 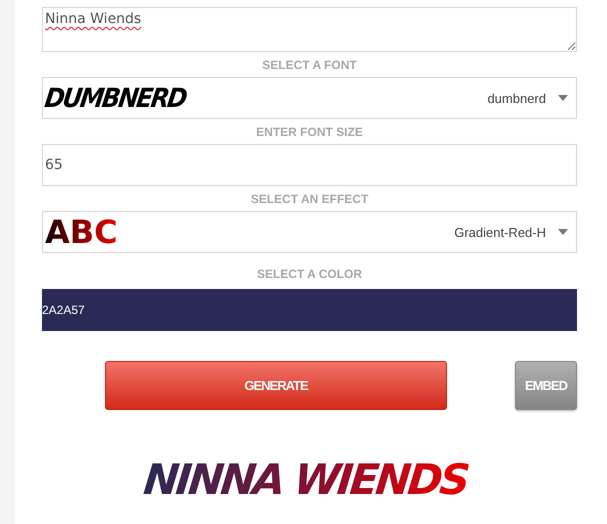 I want to click on dropdown-value: Gradient-Red-H, so click(x=500, y=232).